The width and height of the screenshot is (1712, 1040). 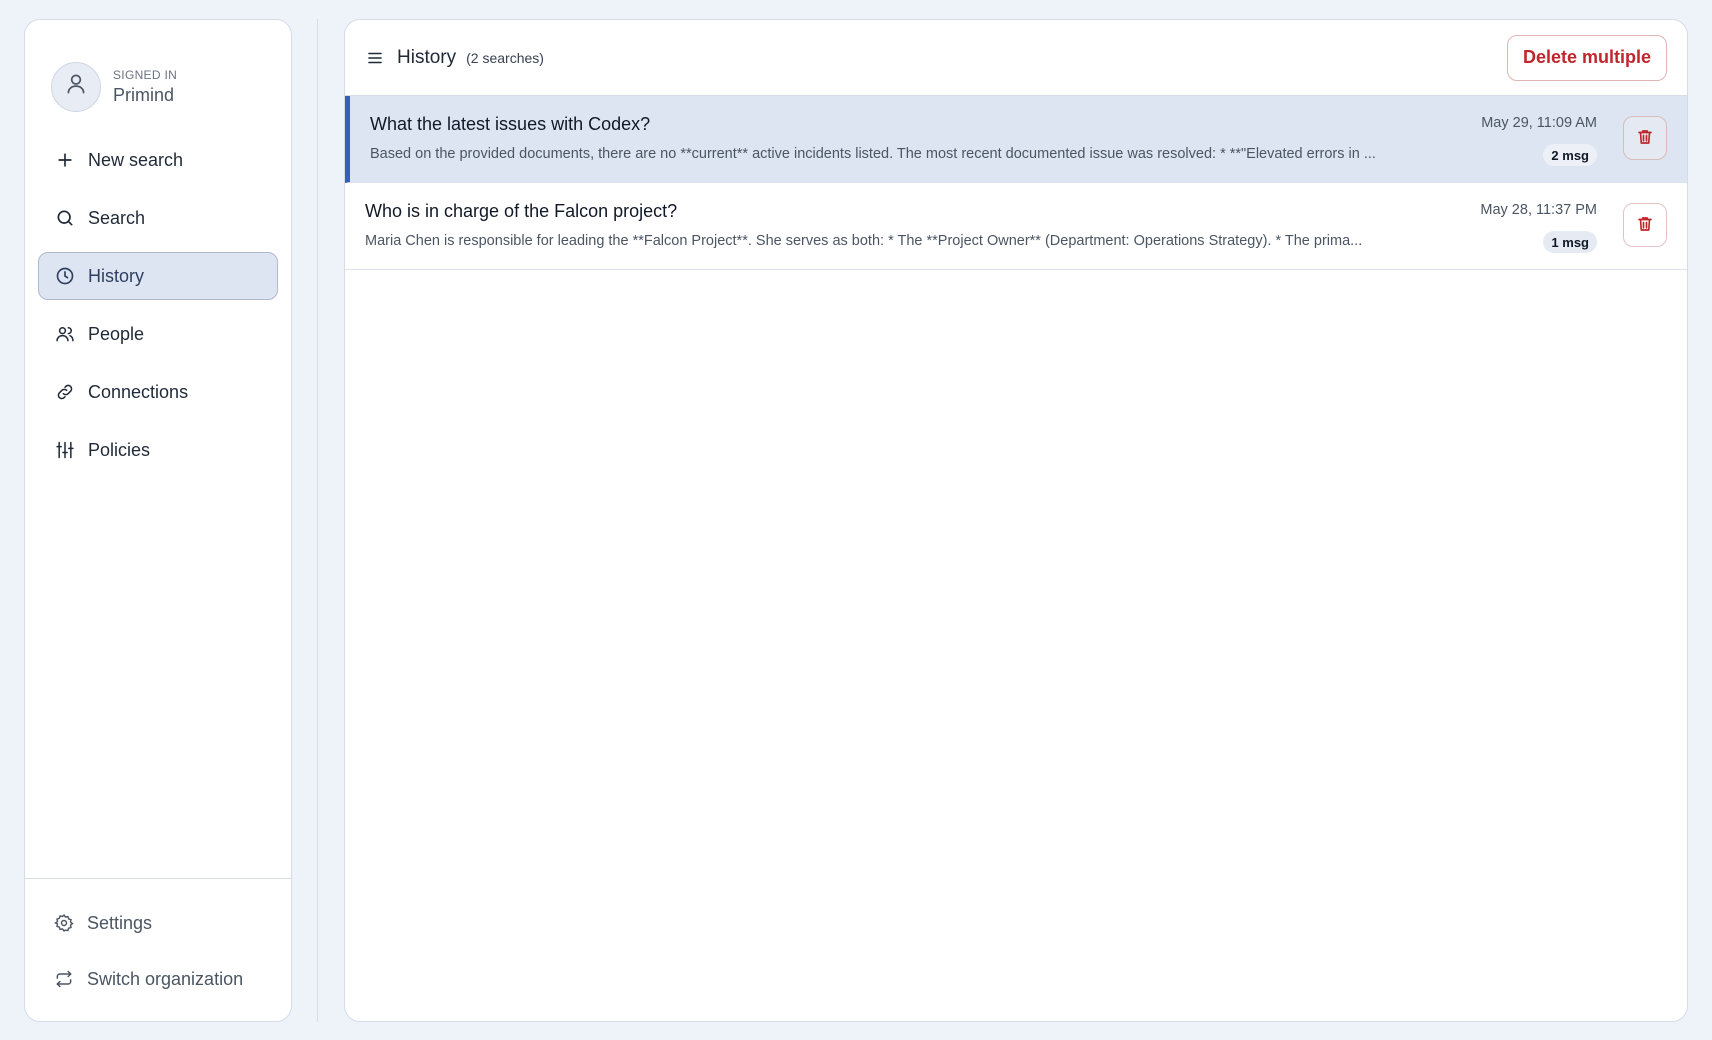 I want to click on history-item-title: Who is in charge of the Falcon project?, so click(x=521, y=211).